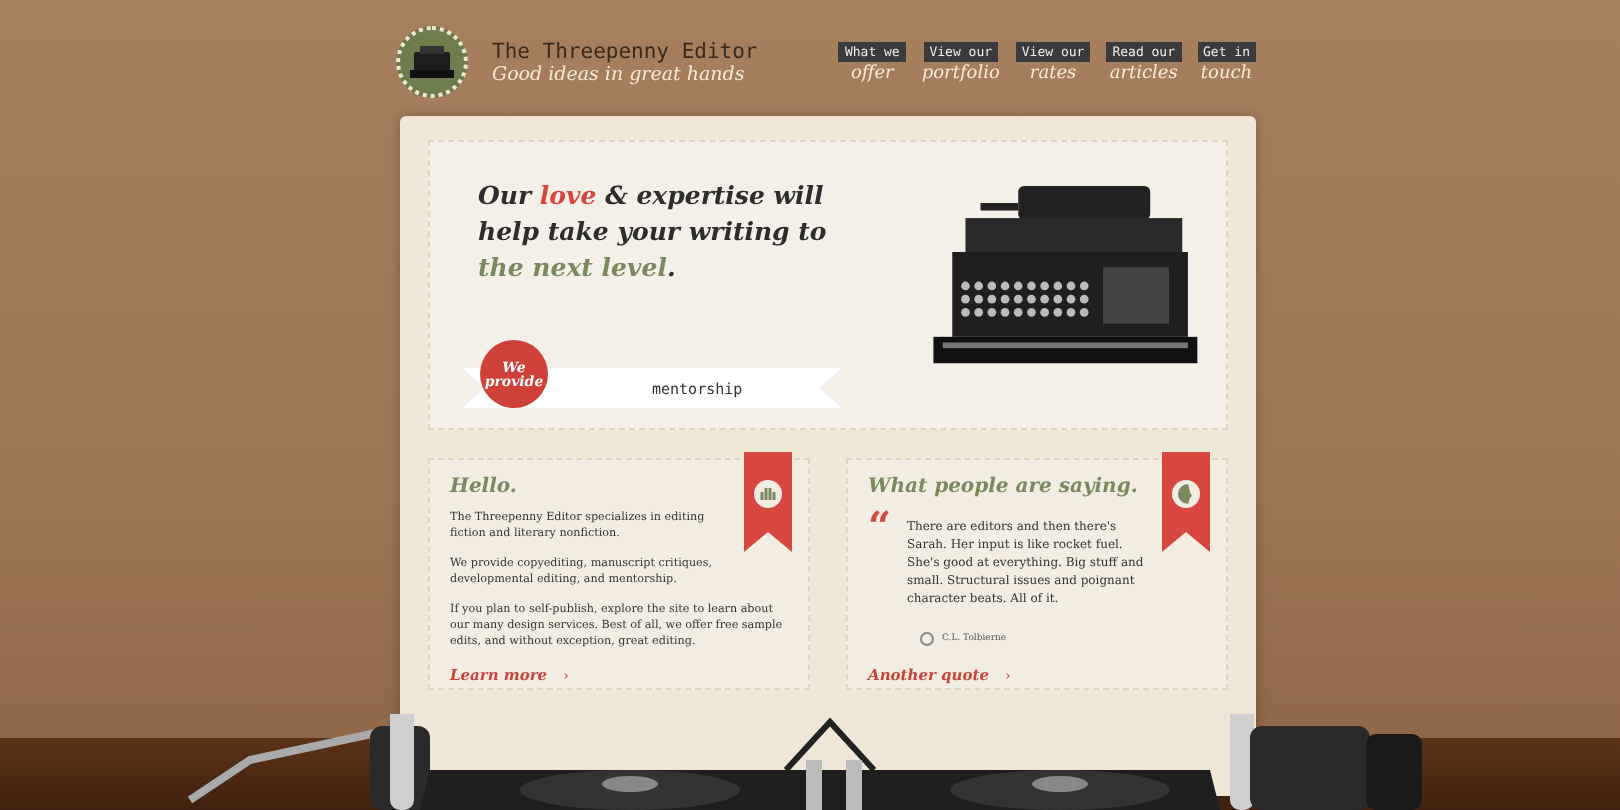 This screenshot has width=1620, height=810. I want to click on quote-mark: “, so click(880, 532).